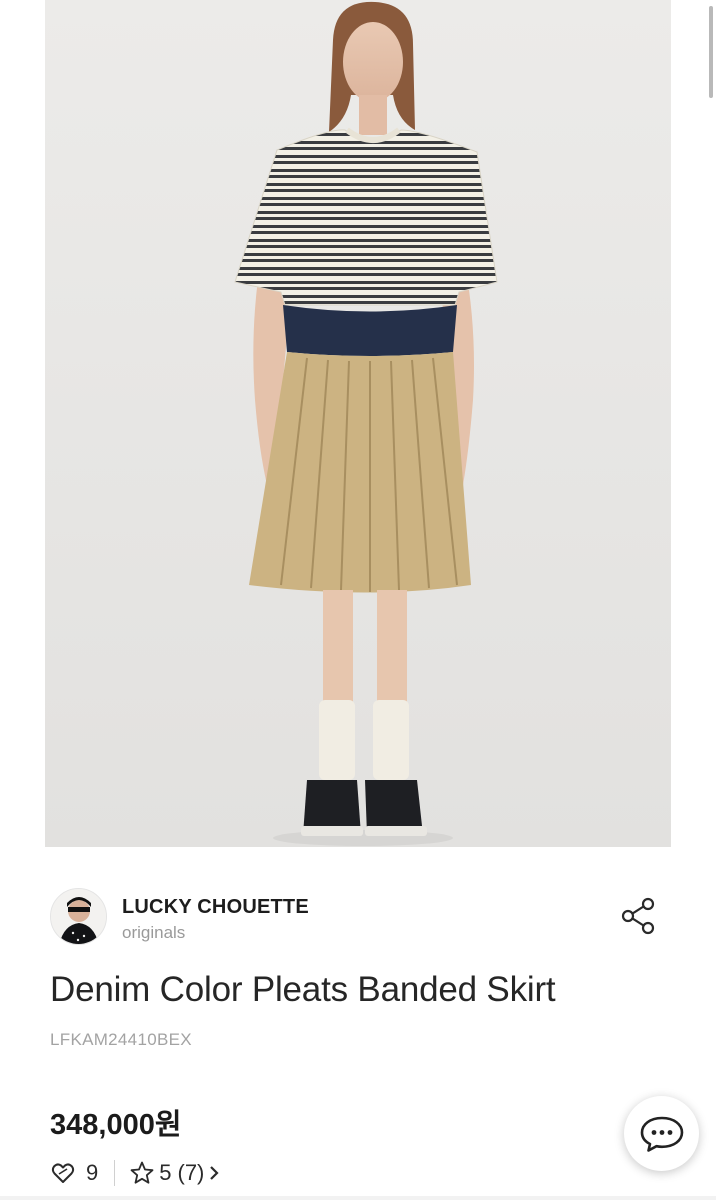 Image resolution: width=716 pixels, height=1200 pixels. What do you see at coordinates (174, 1173) in the screenshot?
I see `rating-link: 5 (7)` at bounding box center [174, 1173].